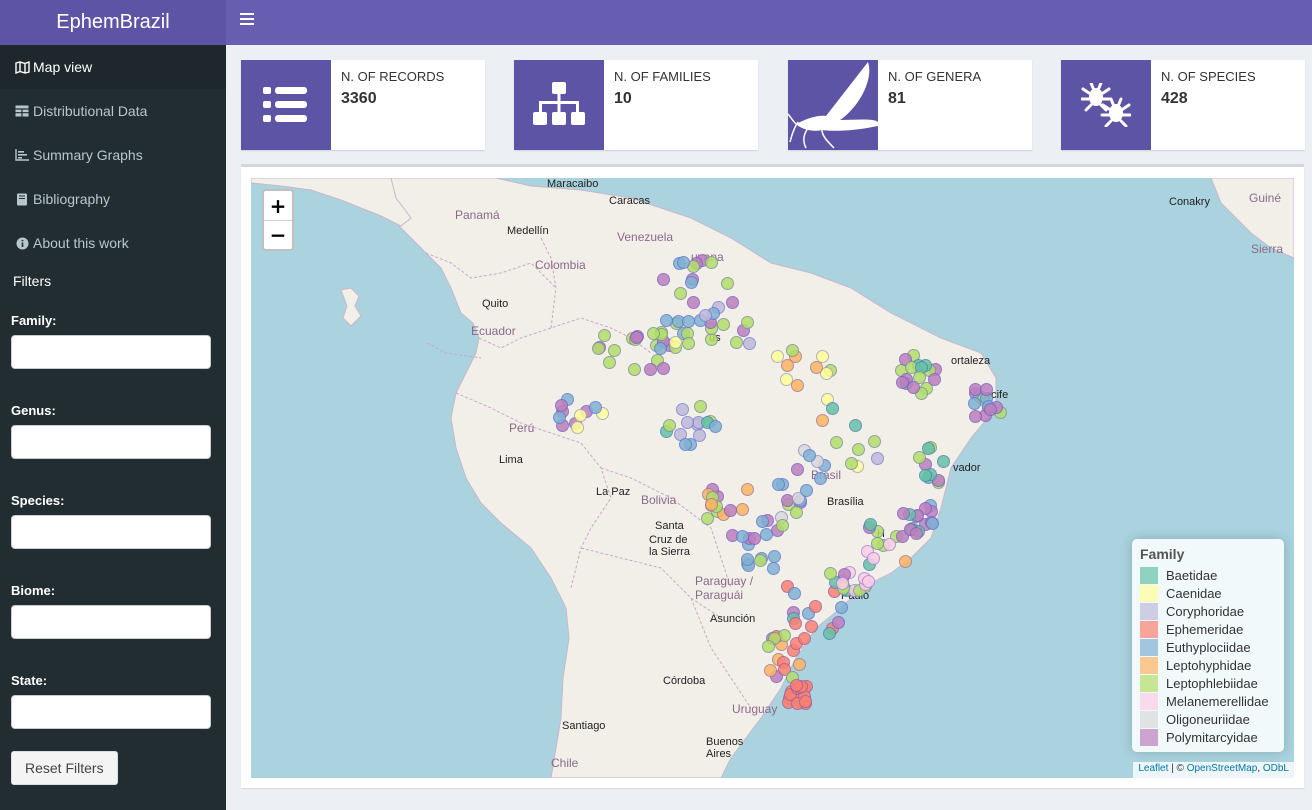  What do you see at coordinates (113, 199) in the screenshot?
I see `sidebar-item-bibliography: Bibliography` at bounding box center [113, 199].